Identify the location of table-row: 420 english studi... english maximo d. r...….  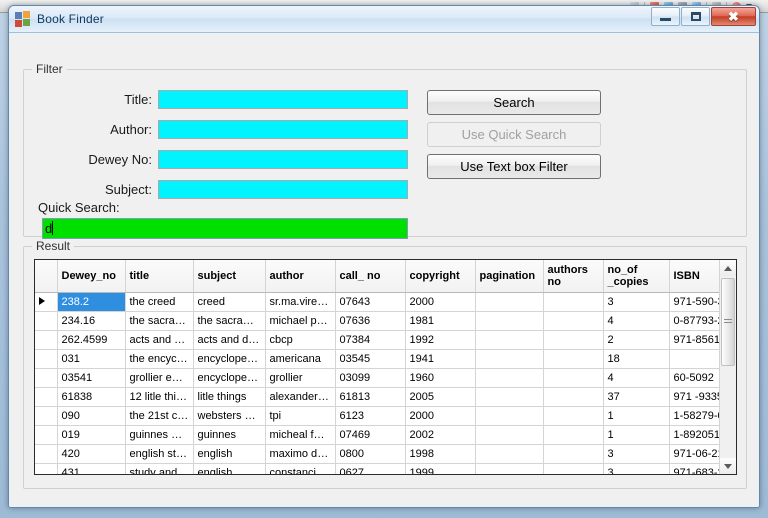
(377, 454).